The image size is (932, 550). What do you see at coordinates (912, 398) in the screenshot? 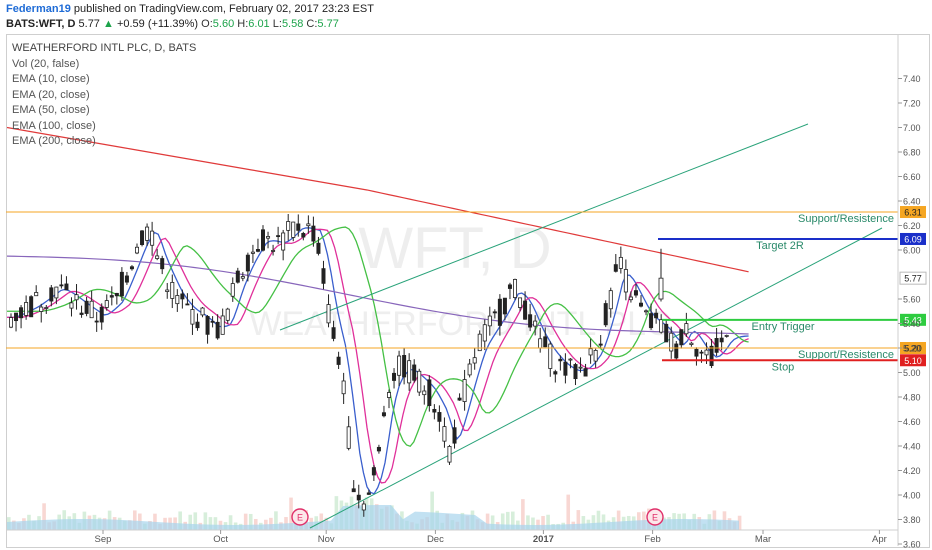
I see `y-tick-label: 4.80` at bounding box center [912, 398].